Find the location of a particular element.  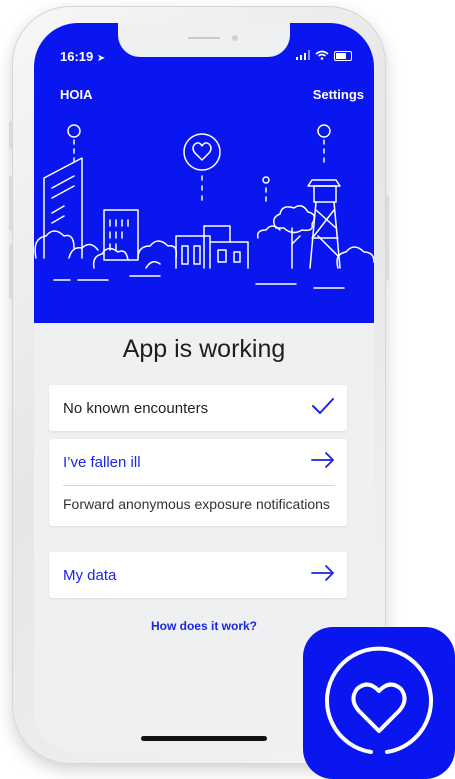

signal-icon is located at coordinates (303, 56).